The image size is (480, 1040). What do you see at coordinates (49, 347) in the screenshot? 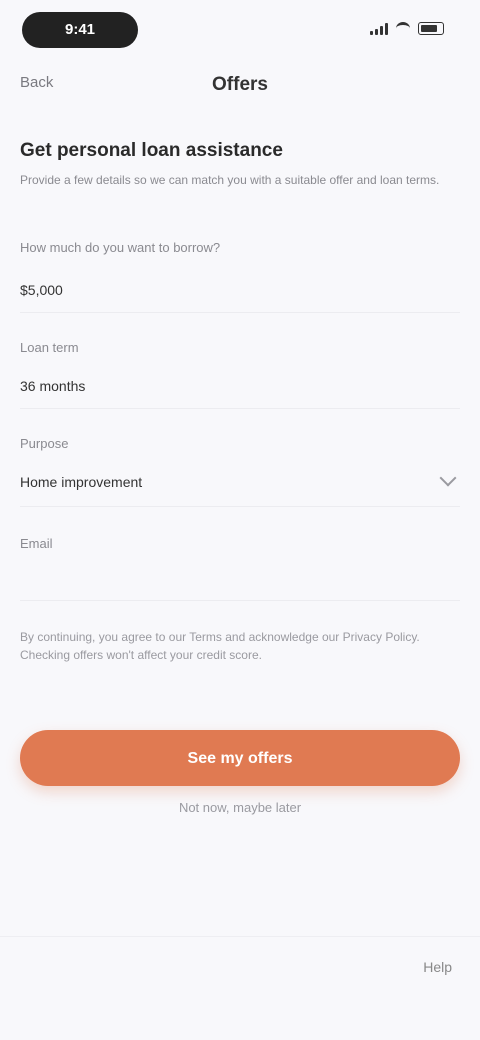
I see `term-label: Loan term` at bounding box center [49, 347].